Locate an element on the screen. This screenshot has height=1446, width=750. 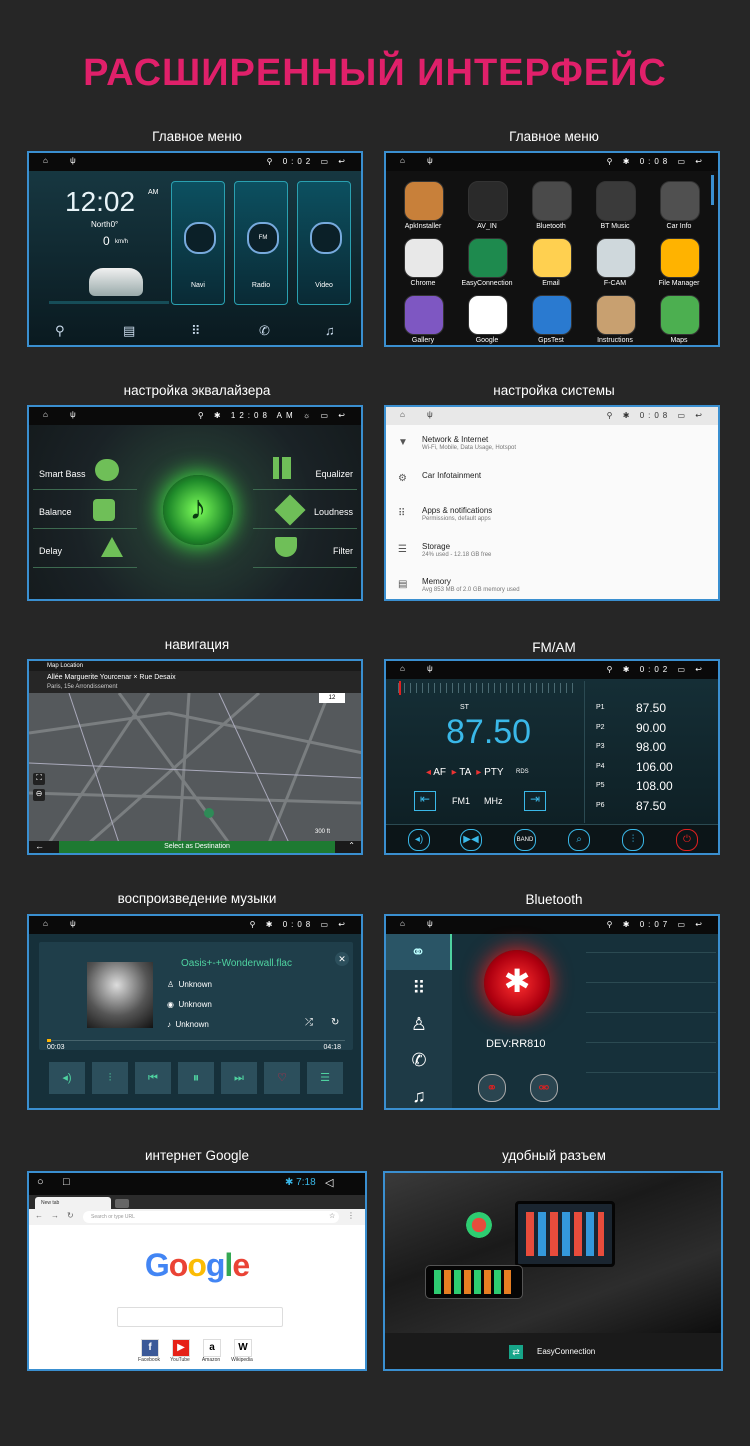
video-card: Video is located at coordinates (324, 243).